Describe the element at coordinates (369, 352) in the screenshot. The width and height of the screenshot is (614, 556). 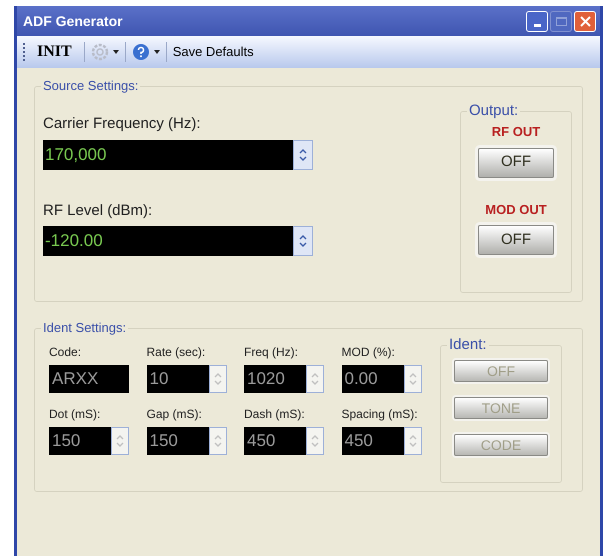
I see `field-label: MOD (%):` at that location.